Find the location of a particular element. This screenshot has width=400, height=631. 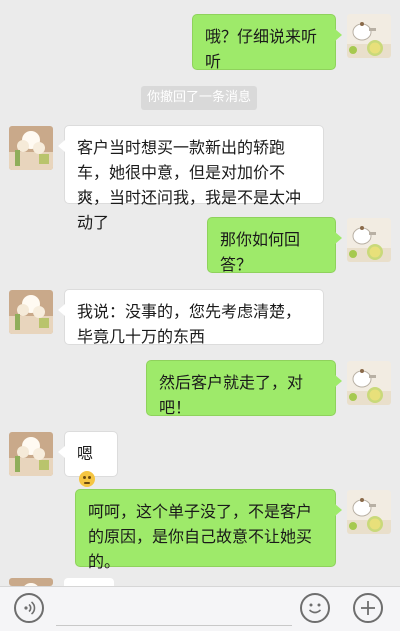

input-toolbar is located at coordinates (200, 608).